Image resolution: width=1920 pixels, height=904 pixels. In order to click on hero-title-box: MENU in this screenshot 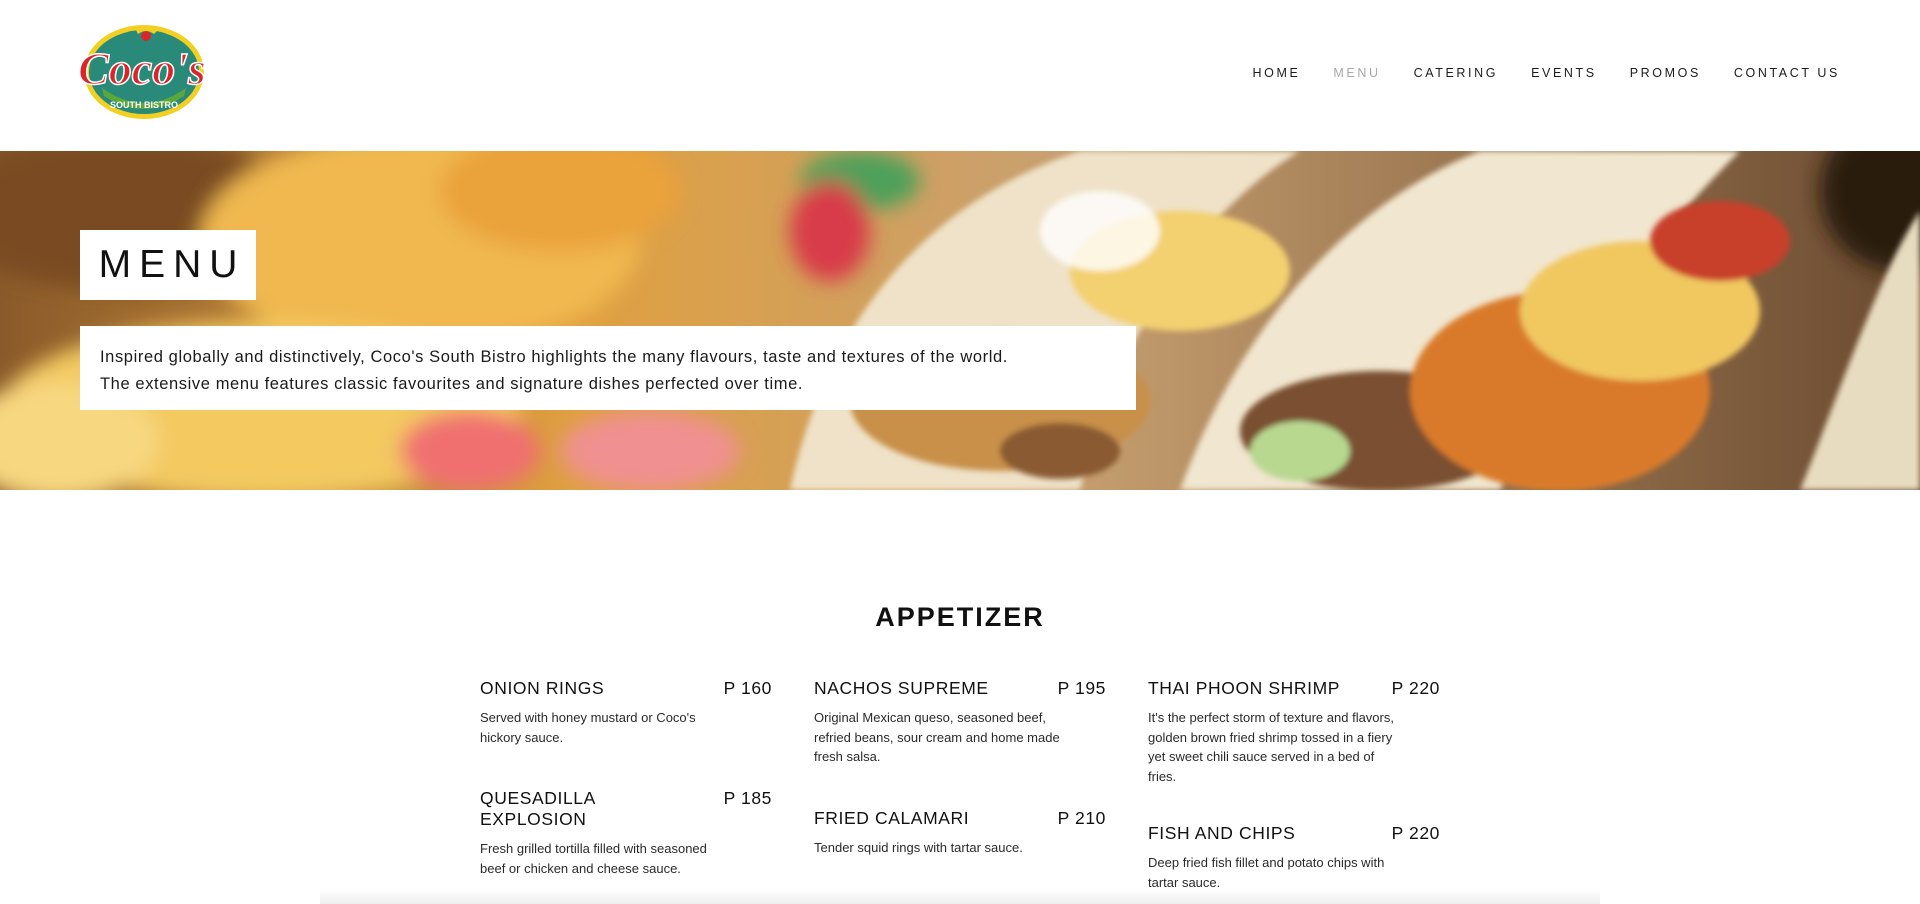, I will do `click(168, 265)`.